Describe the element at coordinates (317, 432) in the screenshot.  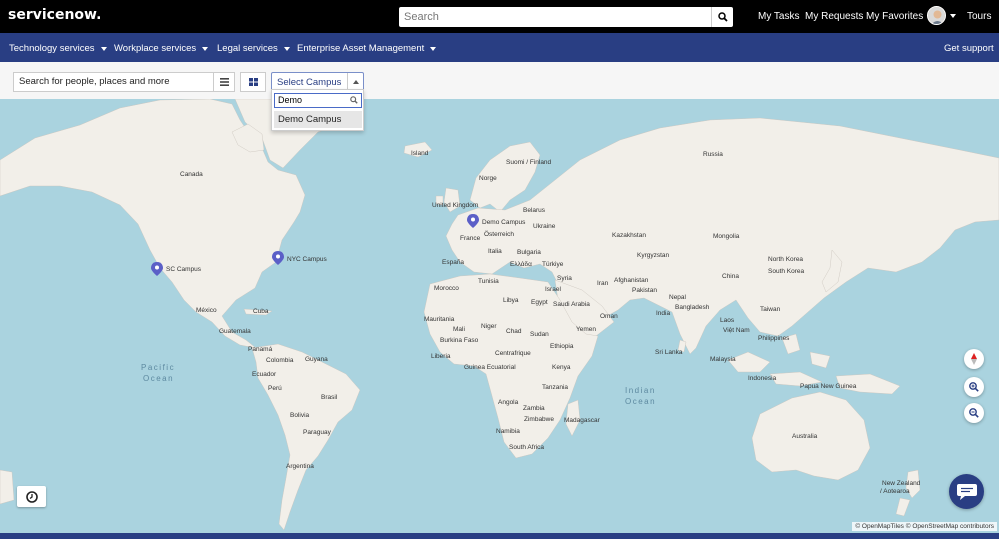
I see `country-label: Paraguay` at that location.